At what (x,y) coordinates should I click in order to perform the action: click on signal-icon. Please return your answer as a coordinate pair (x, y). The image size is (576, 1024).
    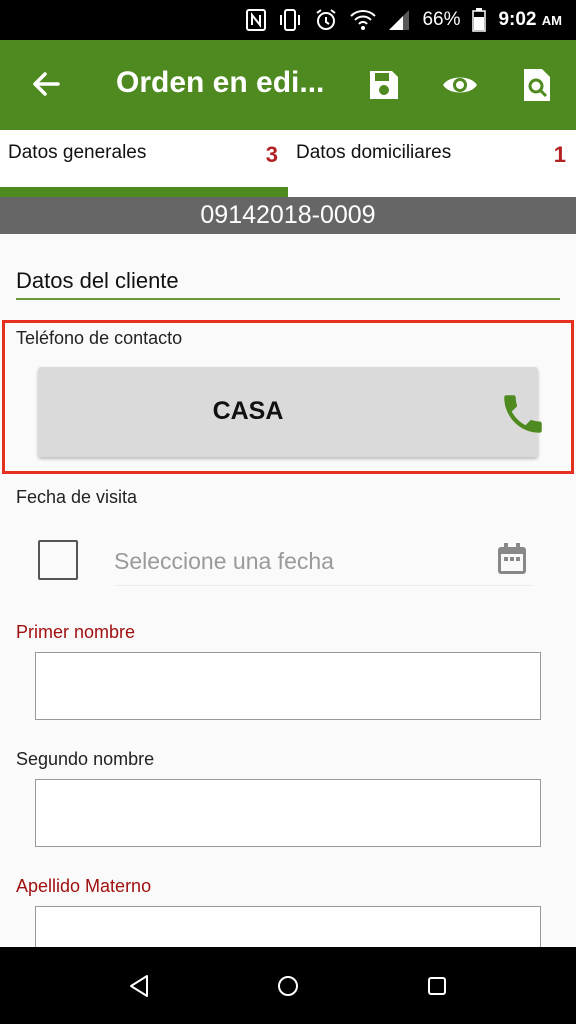
    Looking at the image, I should click on (399, 20).